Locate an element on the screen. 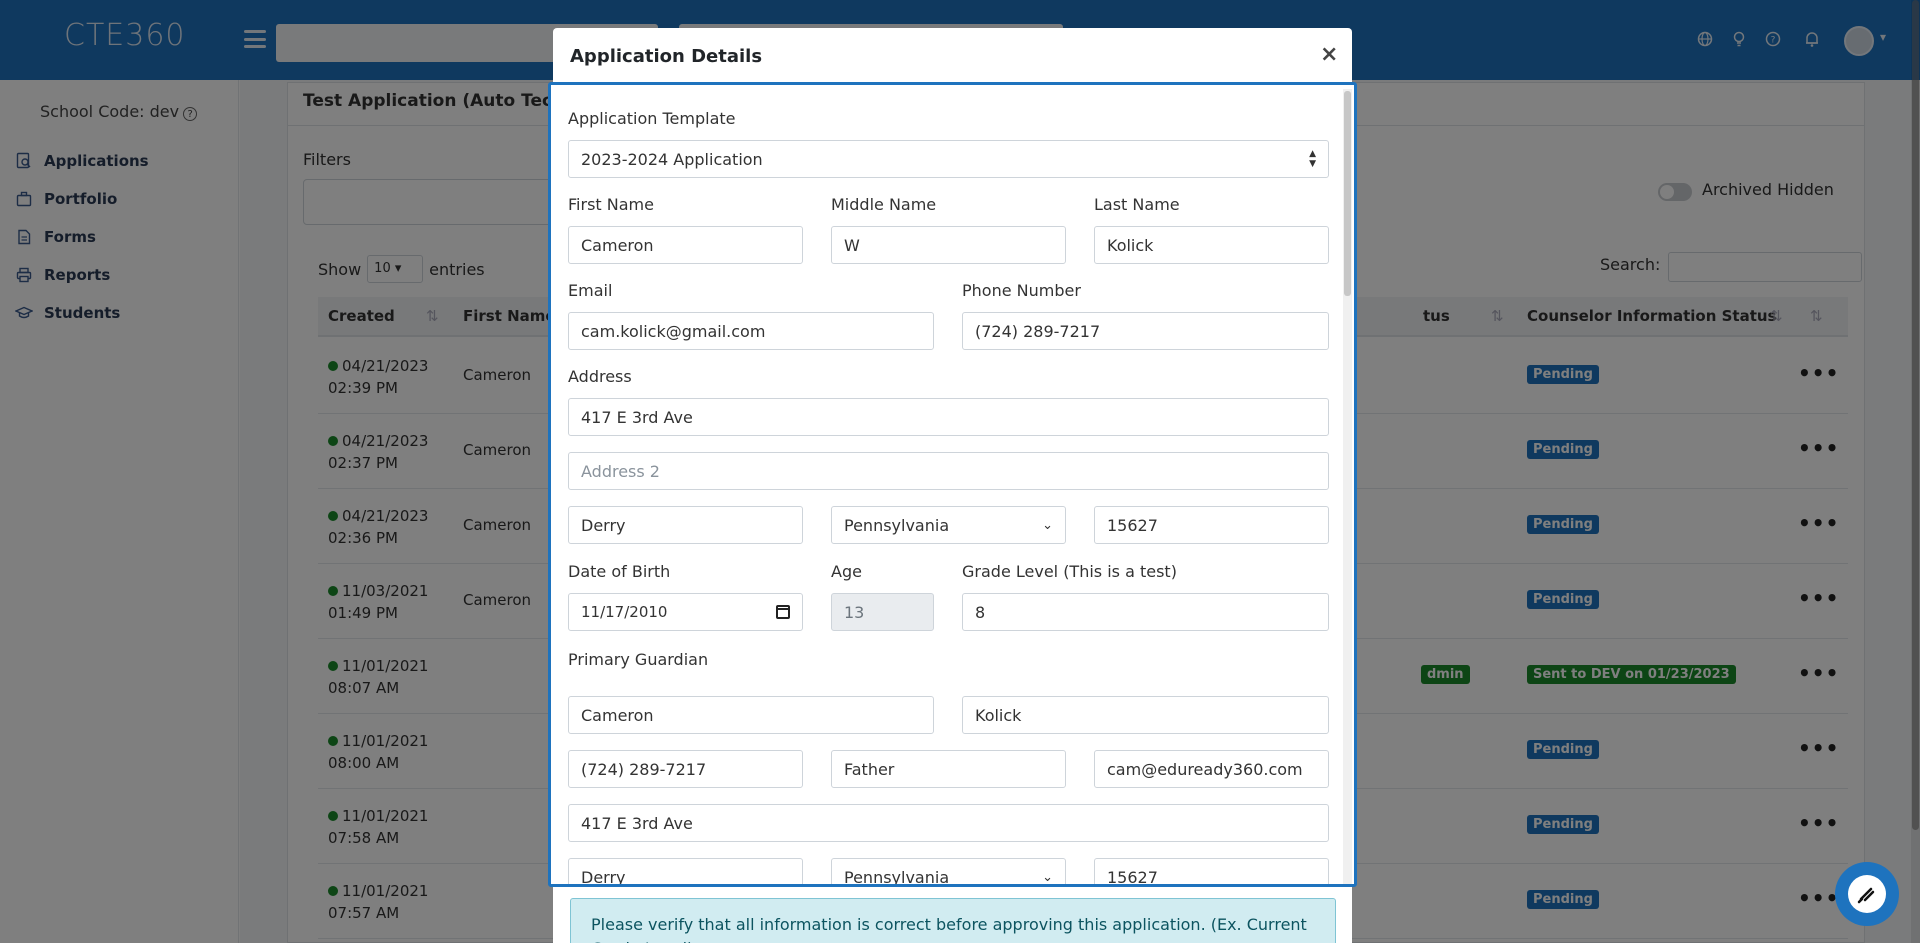  phone-field: (724) 289-7217 is located at coordinates (1145, 331).